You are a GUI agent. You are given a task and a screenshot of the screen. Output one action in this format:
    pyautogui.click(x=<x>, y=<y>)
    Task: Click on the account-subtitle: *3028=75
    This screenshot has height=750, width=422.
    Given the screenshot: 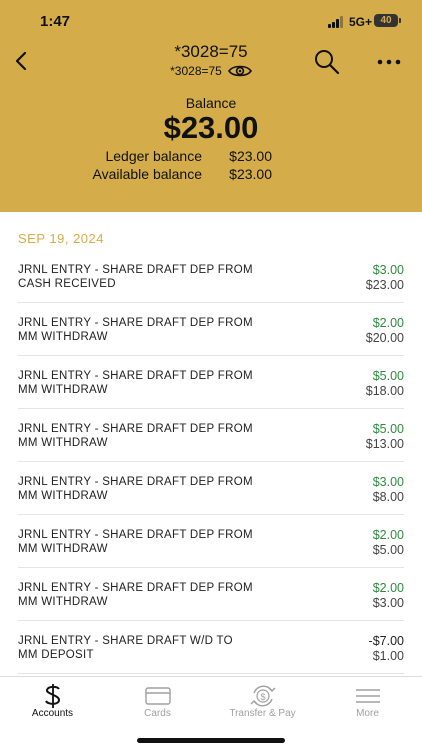 What is the action you would take?
    pyautogui.click(x=196, y=71)
    